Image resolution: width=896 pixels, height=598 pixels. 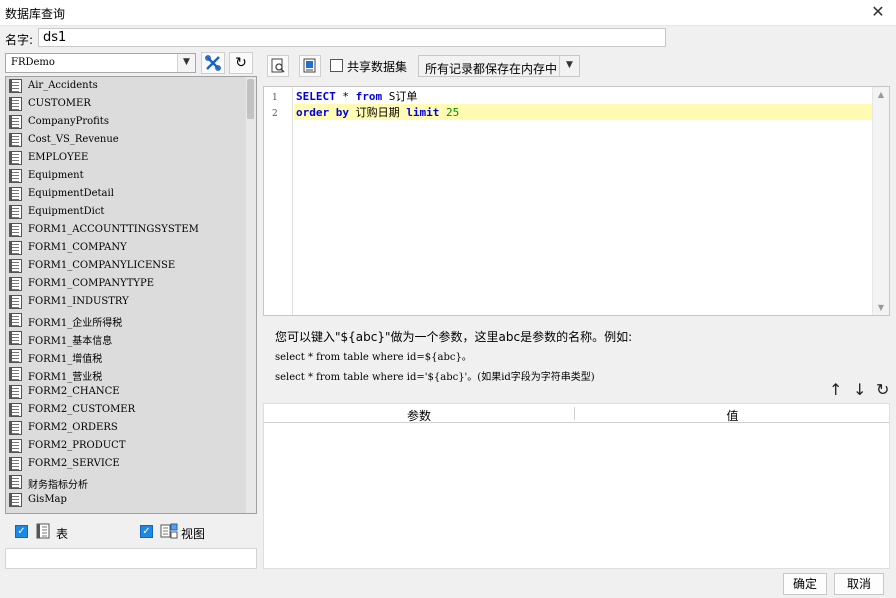 What do you see at coordinates (78, 301) in the screenshot?
I see `table-name: FORM1_INDUSTRY` at bounding box center [78, 301].